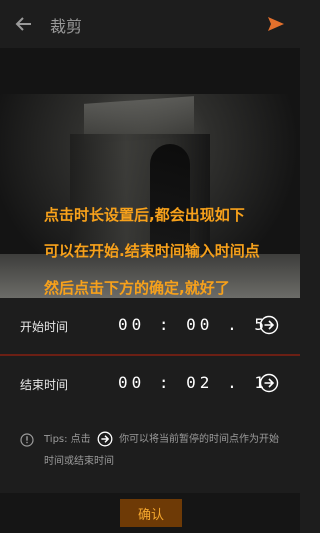 This screenshot has width=320, height=533. What do you see at coordinates (66, 26) in the screenshot?
I see `page-title: 裁剪` at bounding box center [66, 26].